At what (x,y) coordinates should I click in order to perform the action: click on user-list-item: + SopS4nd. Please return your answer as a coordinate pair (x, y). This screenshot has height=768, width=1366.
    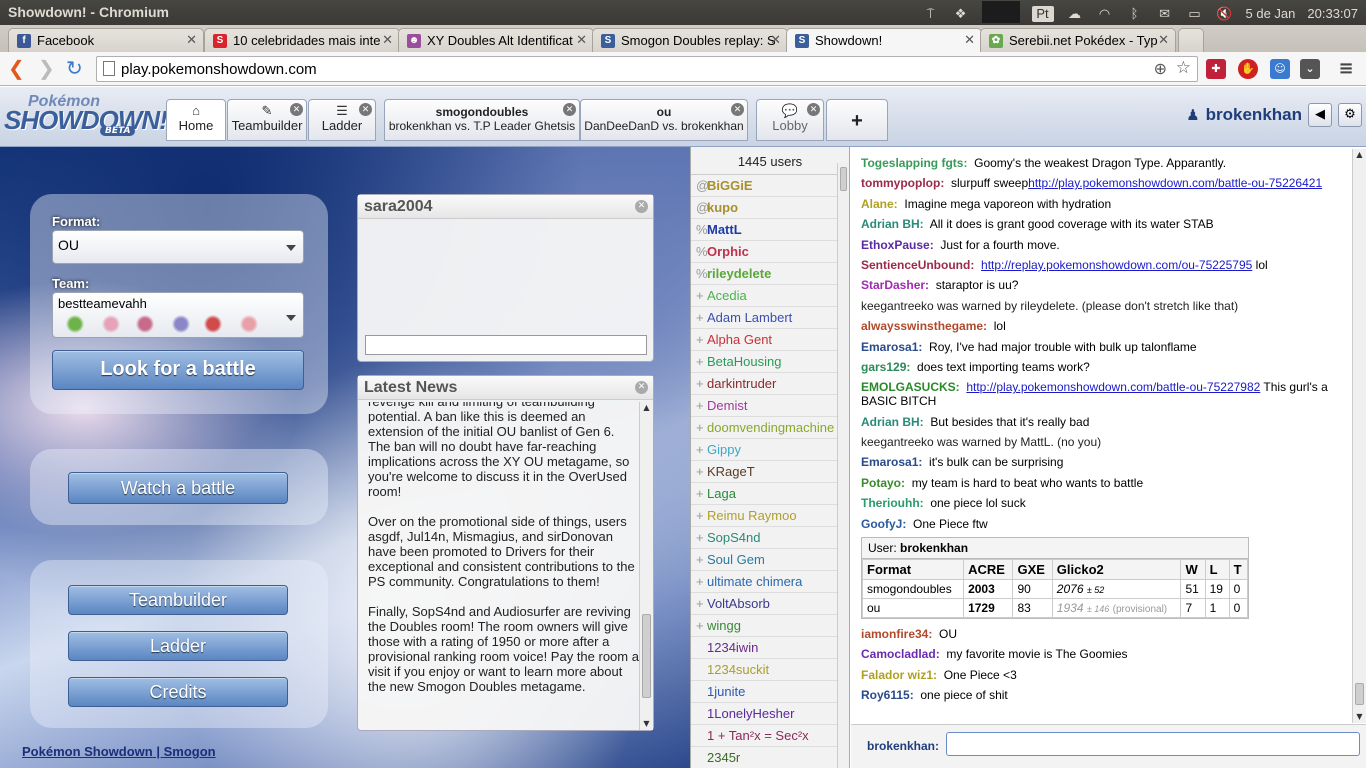
    Looking at the image, I should click on (770, 538).